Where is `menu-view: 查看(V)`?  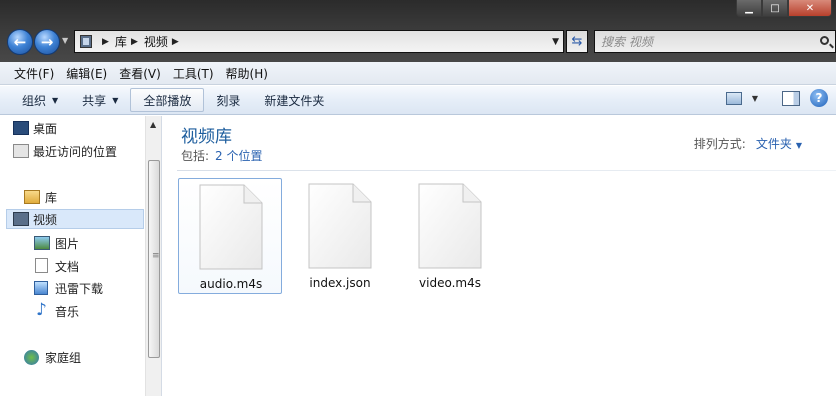
menu-view: 查看(V) is located at coordinates (140, 73).